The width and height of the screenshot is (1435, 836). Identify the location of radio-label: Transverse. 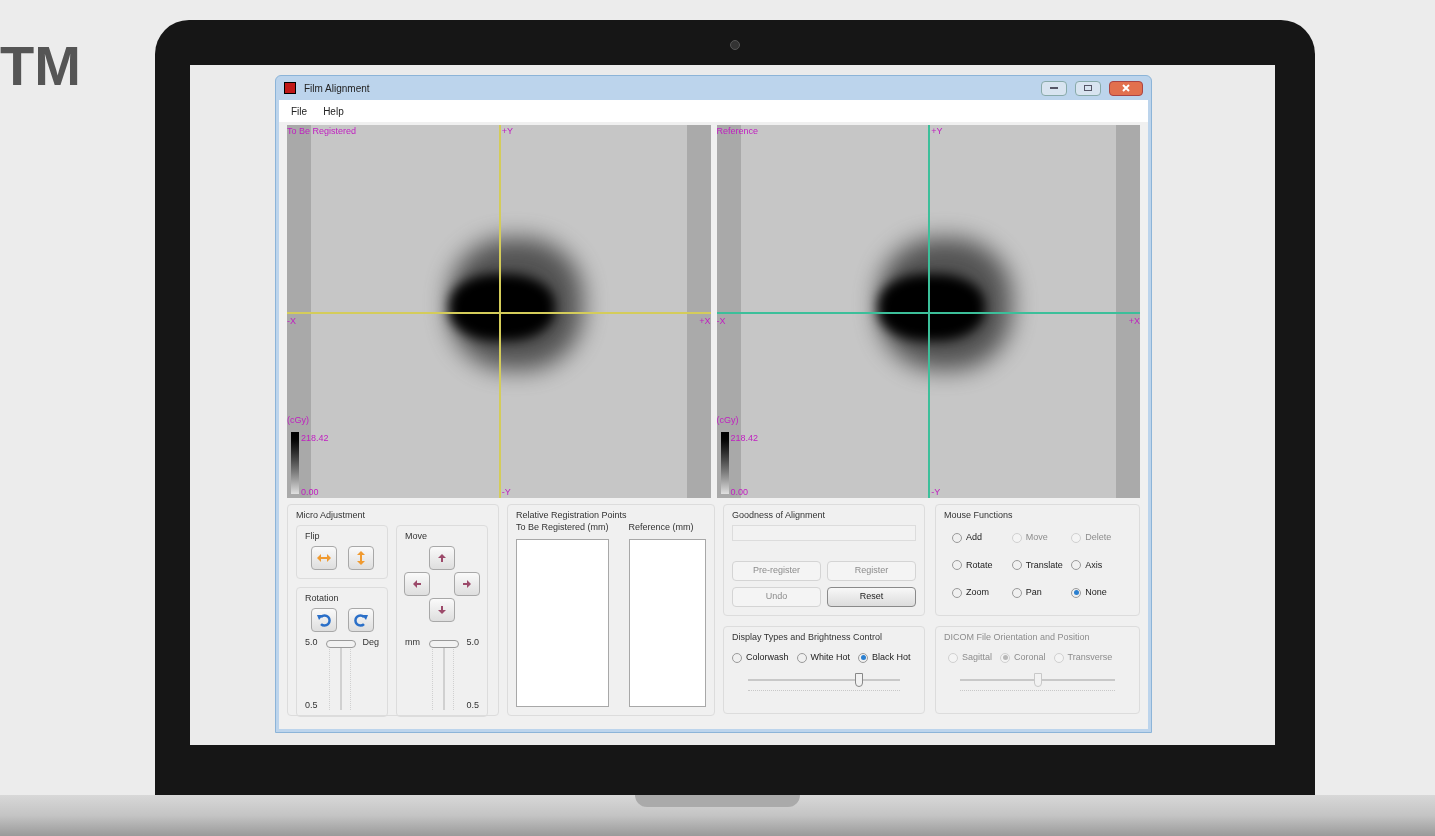
(1090, 657).